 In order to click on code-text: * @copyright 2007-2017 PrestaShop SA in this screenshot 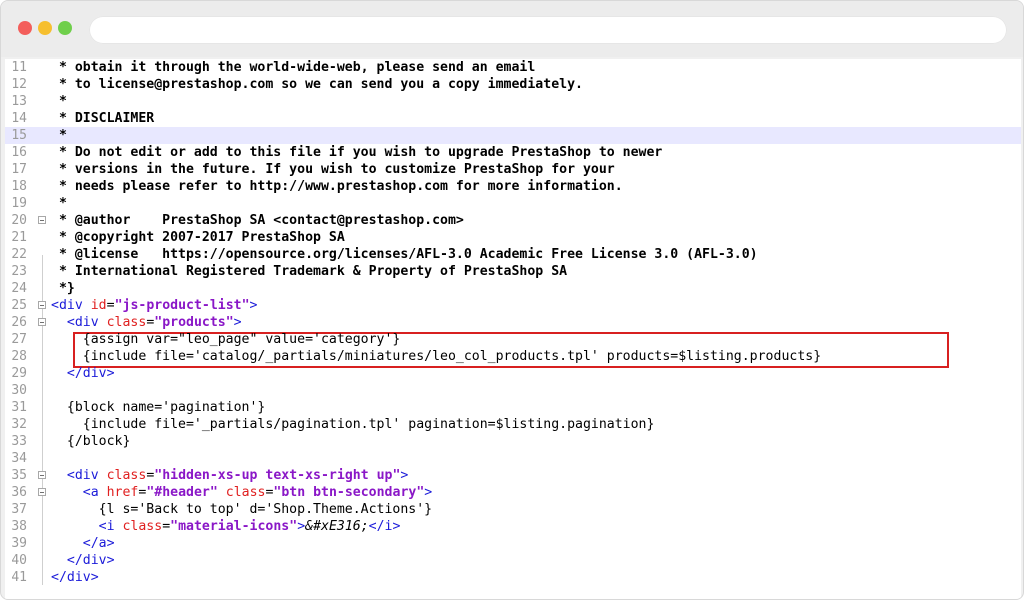, I will do `click(198, 237)`.